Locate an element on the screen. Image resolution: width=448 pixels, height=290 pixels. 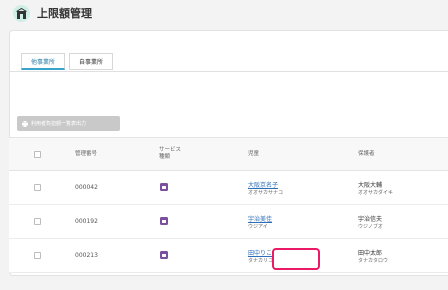
child-kana: ウジアイ is located at coordinates (258, 227).